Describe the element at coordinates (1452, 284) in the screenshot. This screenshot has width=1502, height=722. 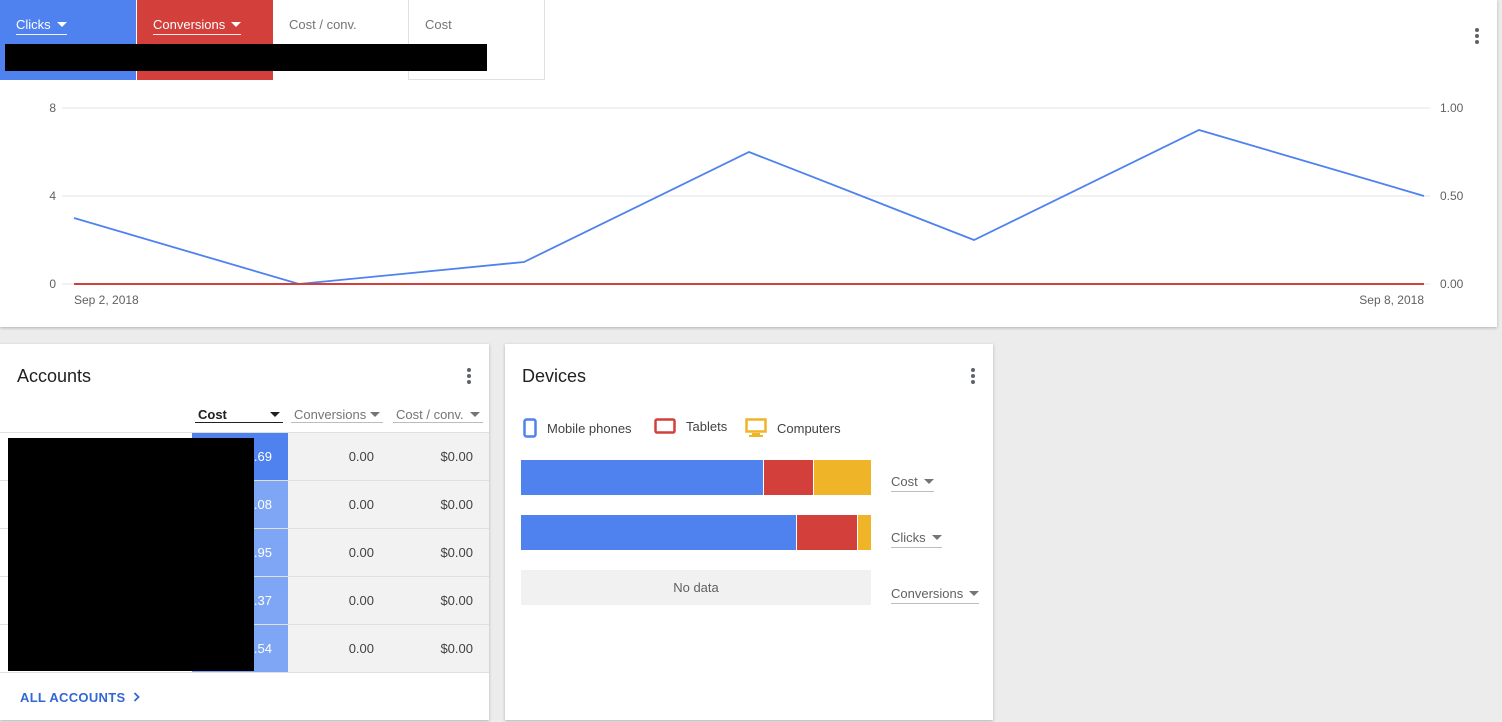
I see `y-right-tick-label: 0.00` at that location.